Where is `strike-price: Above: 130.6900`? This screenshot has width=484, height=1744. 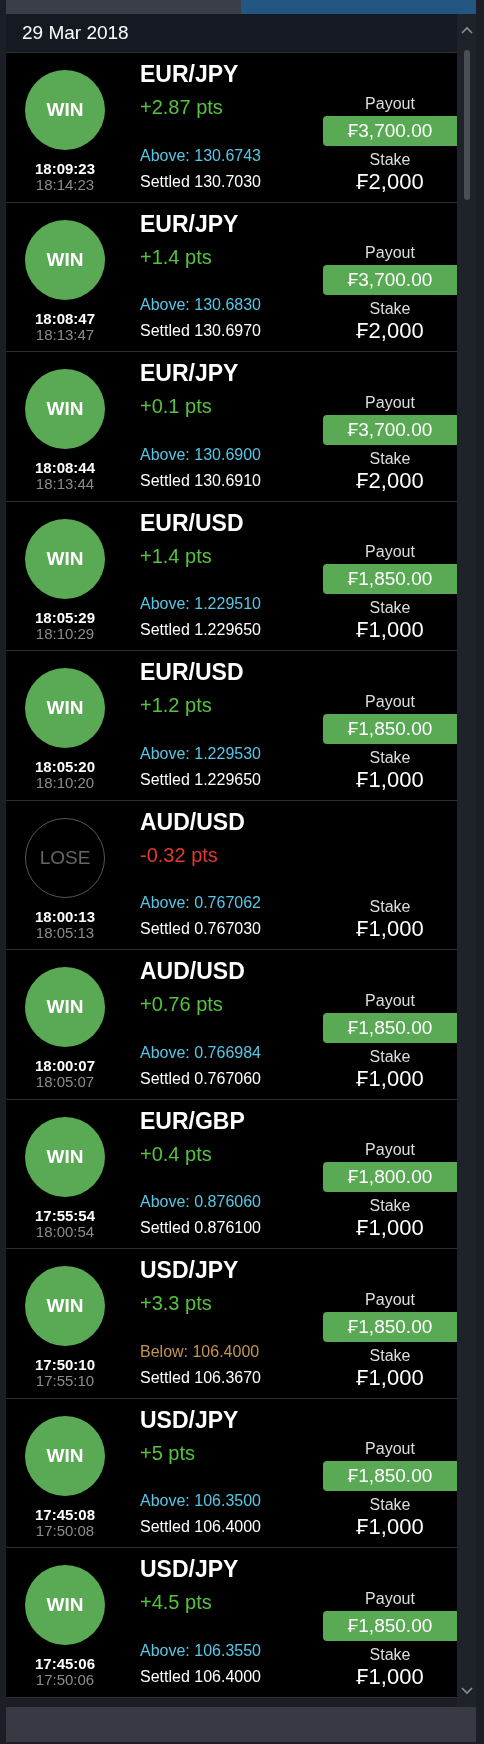 strike-price: Above: 130.6900 is located at coordinates (201, 454).